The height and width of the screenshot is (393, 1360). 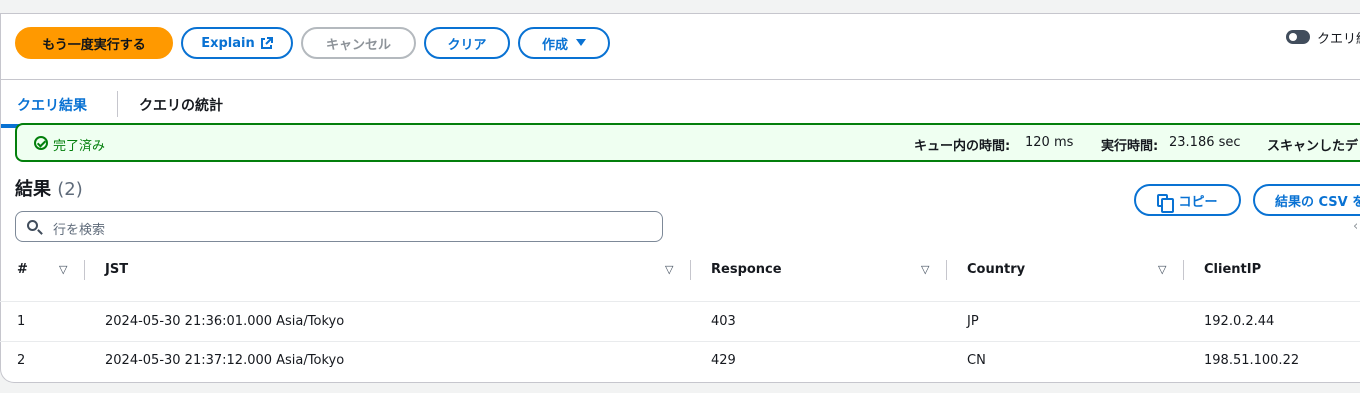 What do you see at coordinates (1166, 203) in the screenshot?
I see `copy-icon` at bounding box center [1166, 203].